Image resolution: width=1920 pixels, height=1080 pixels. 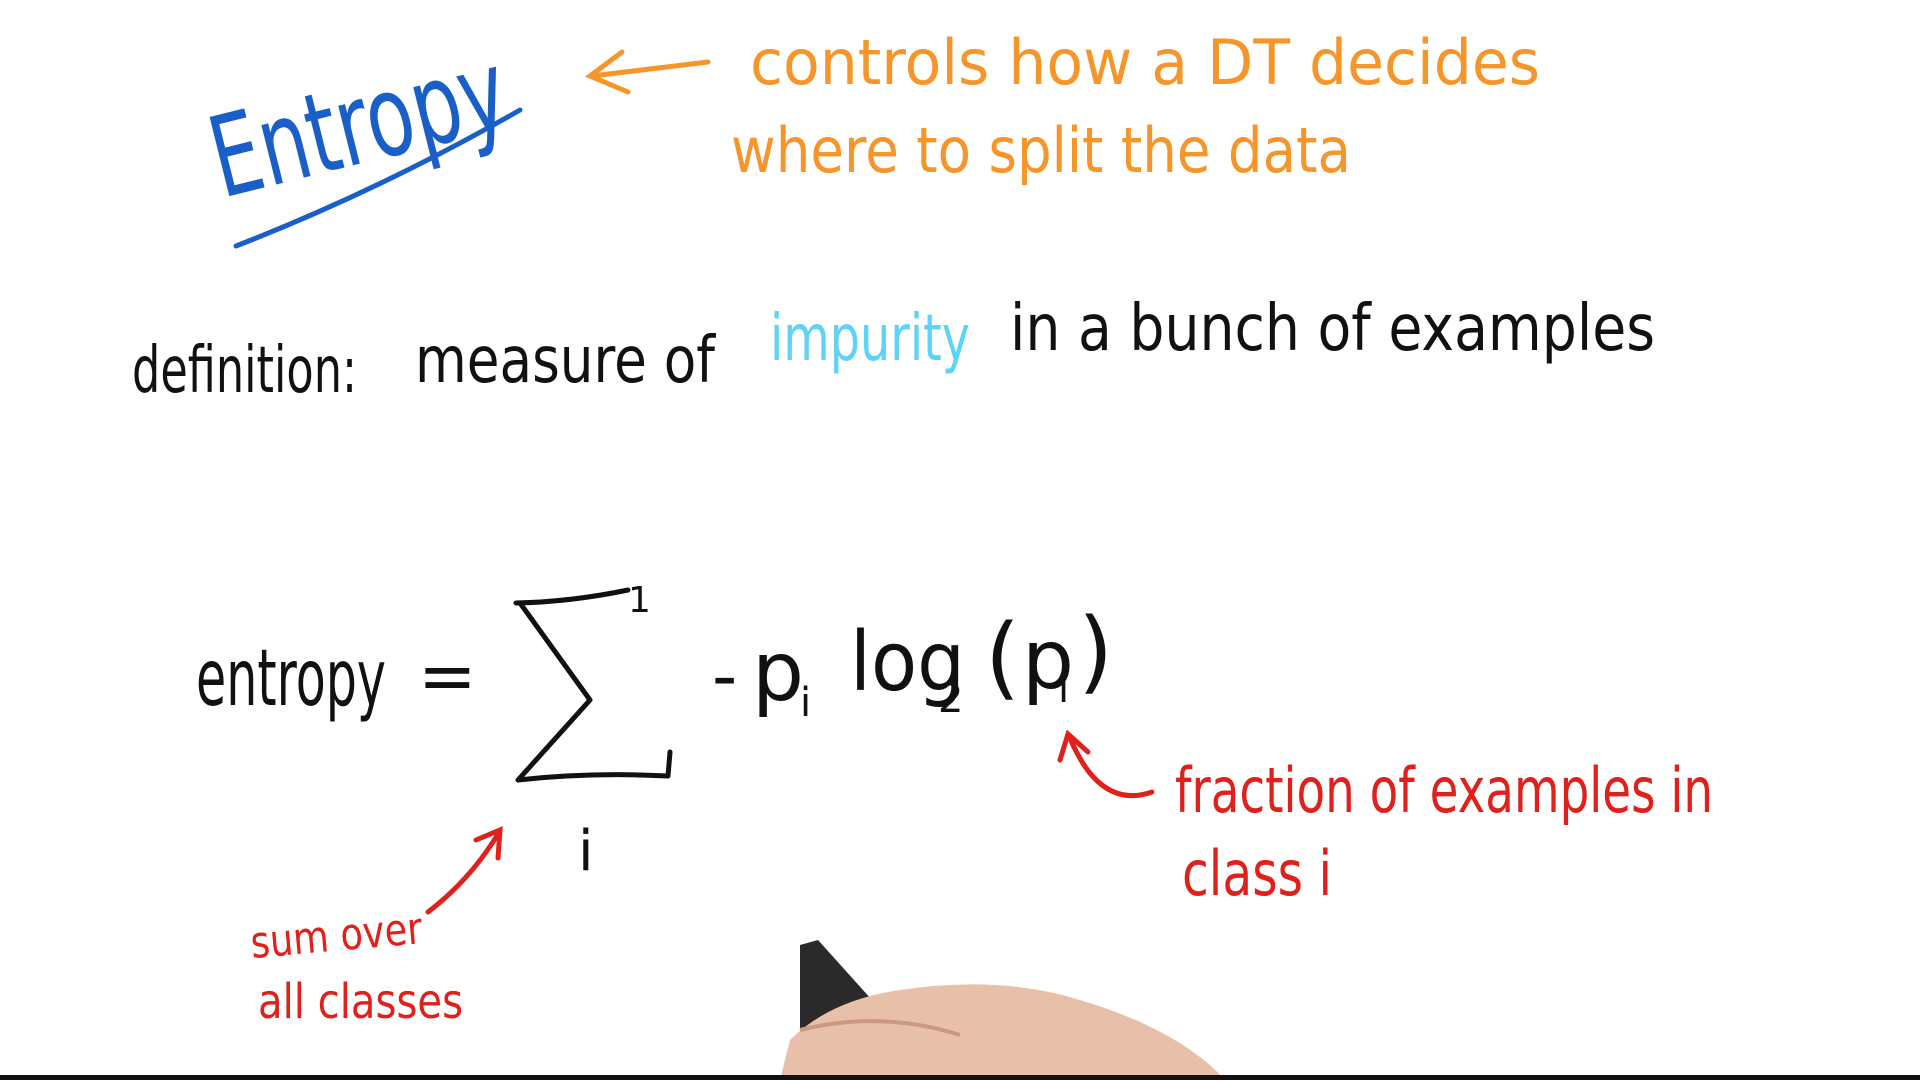 I want to click on formula-equals: =, so click(x=447, y=676).